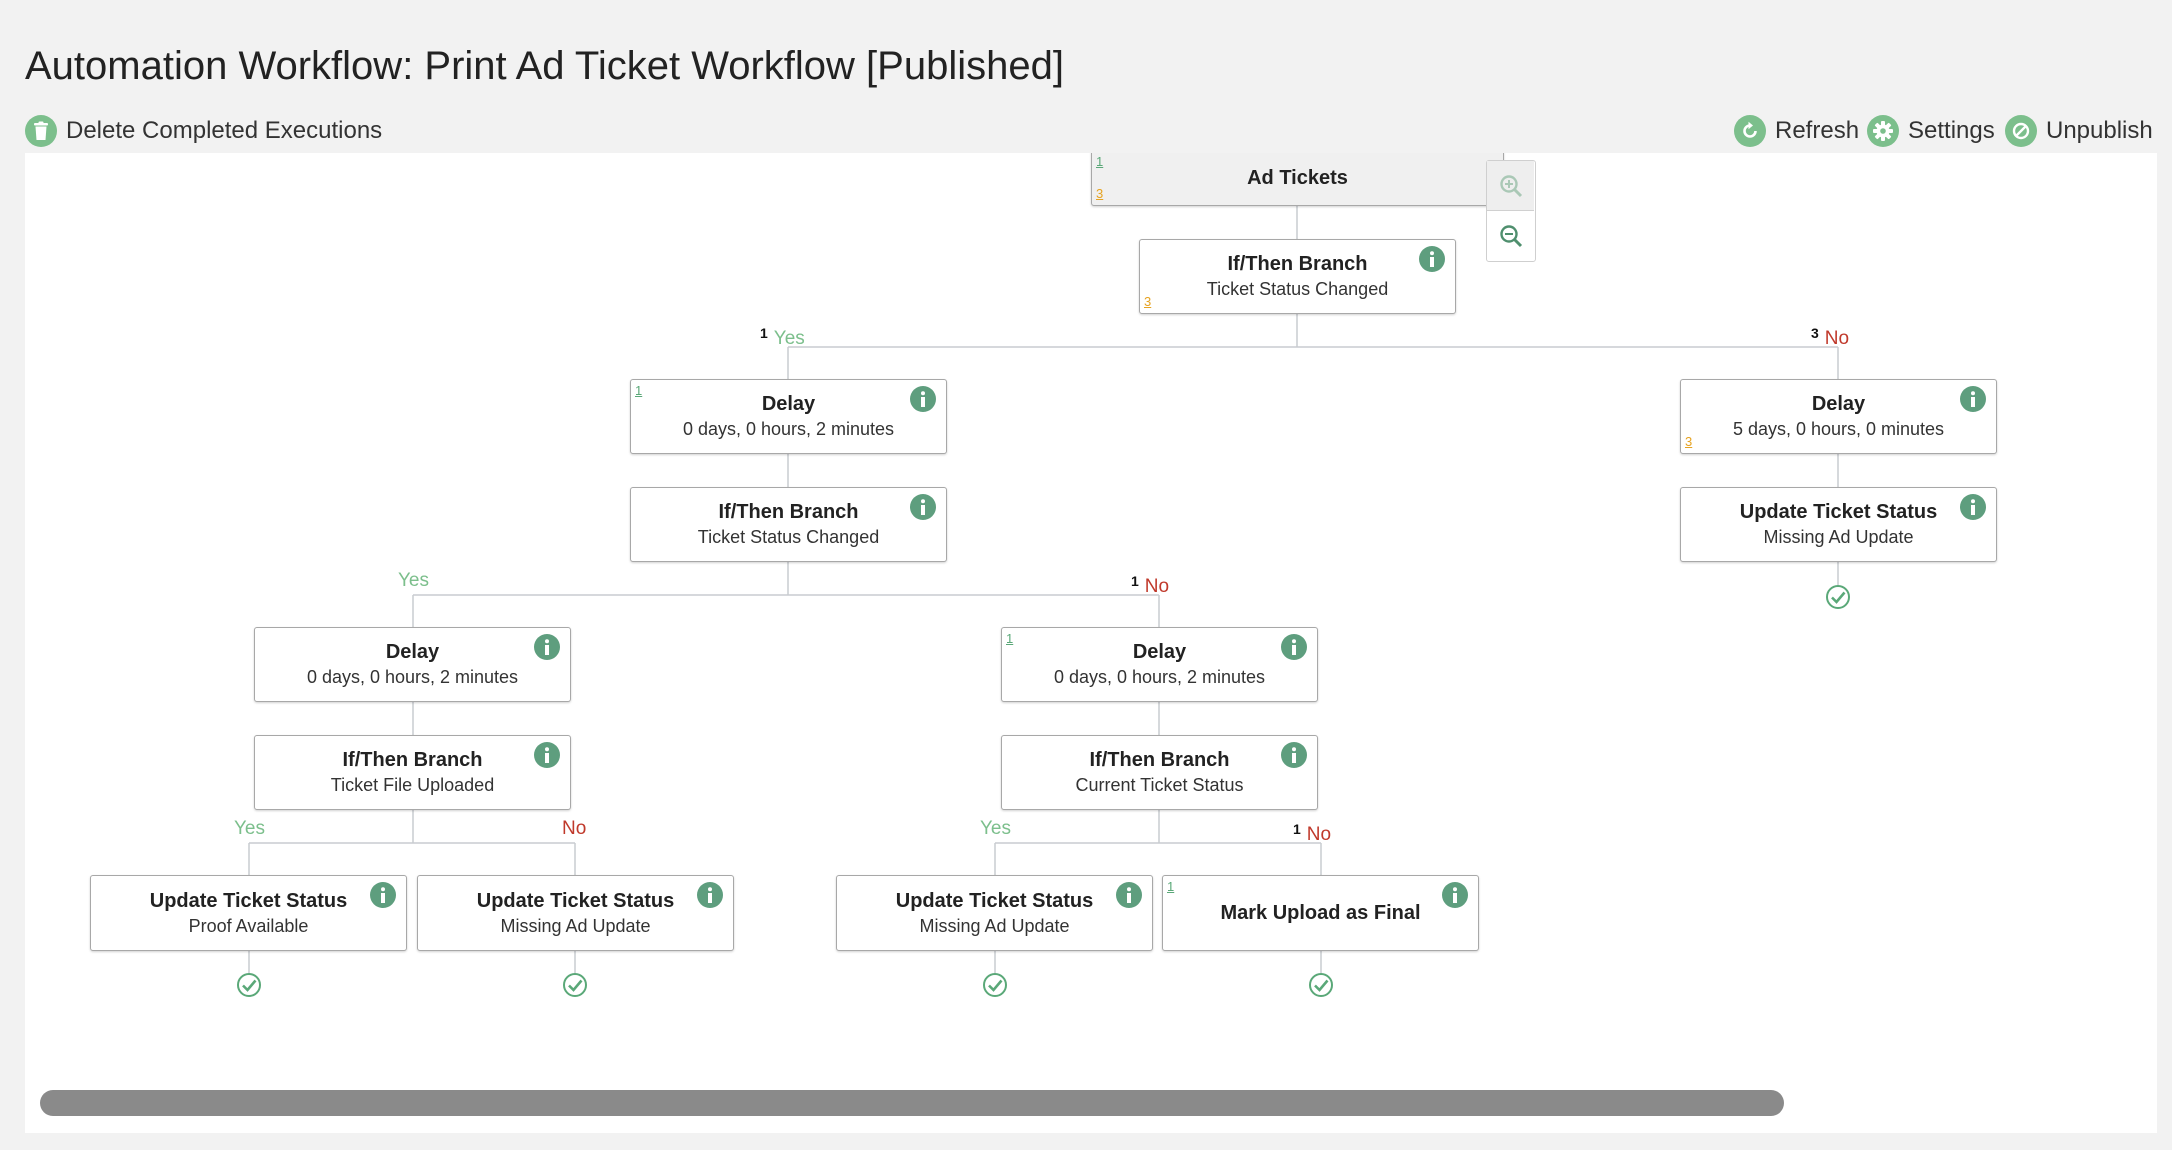 This screenshot has height=1150, width=2172. What do you see at coordinates (912, 1103) in the screenshot?
I see `horizontal-scrollbar` at bounding box center [912, 1103].